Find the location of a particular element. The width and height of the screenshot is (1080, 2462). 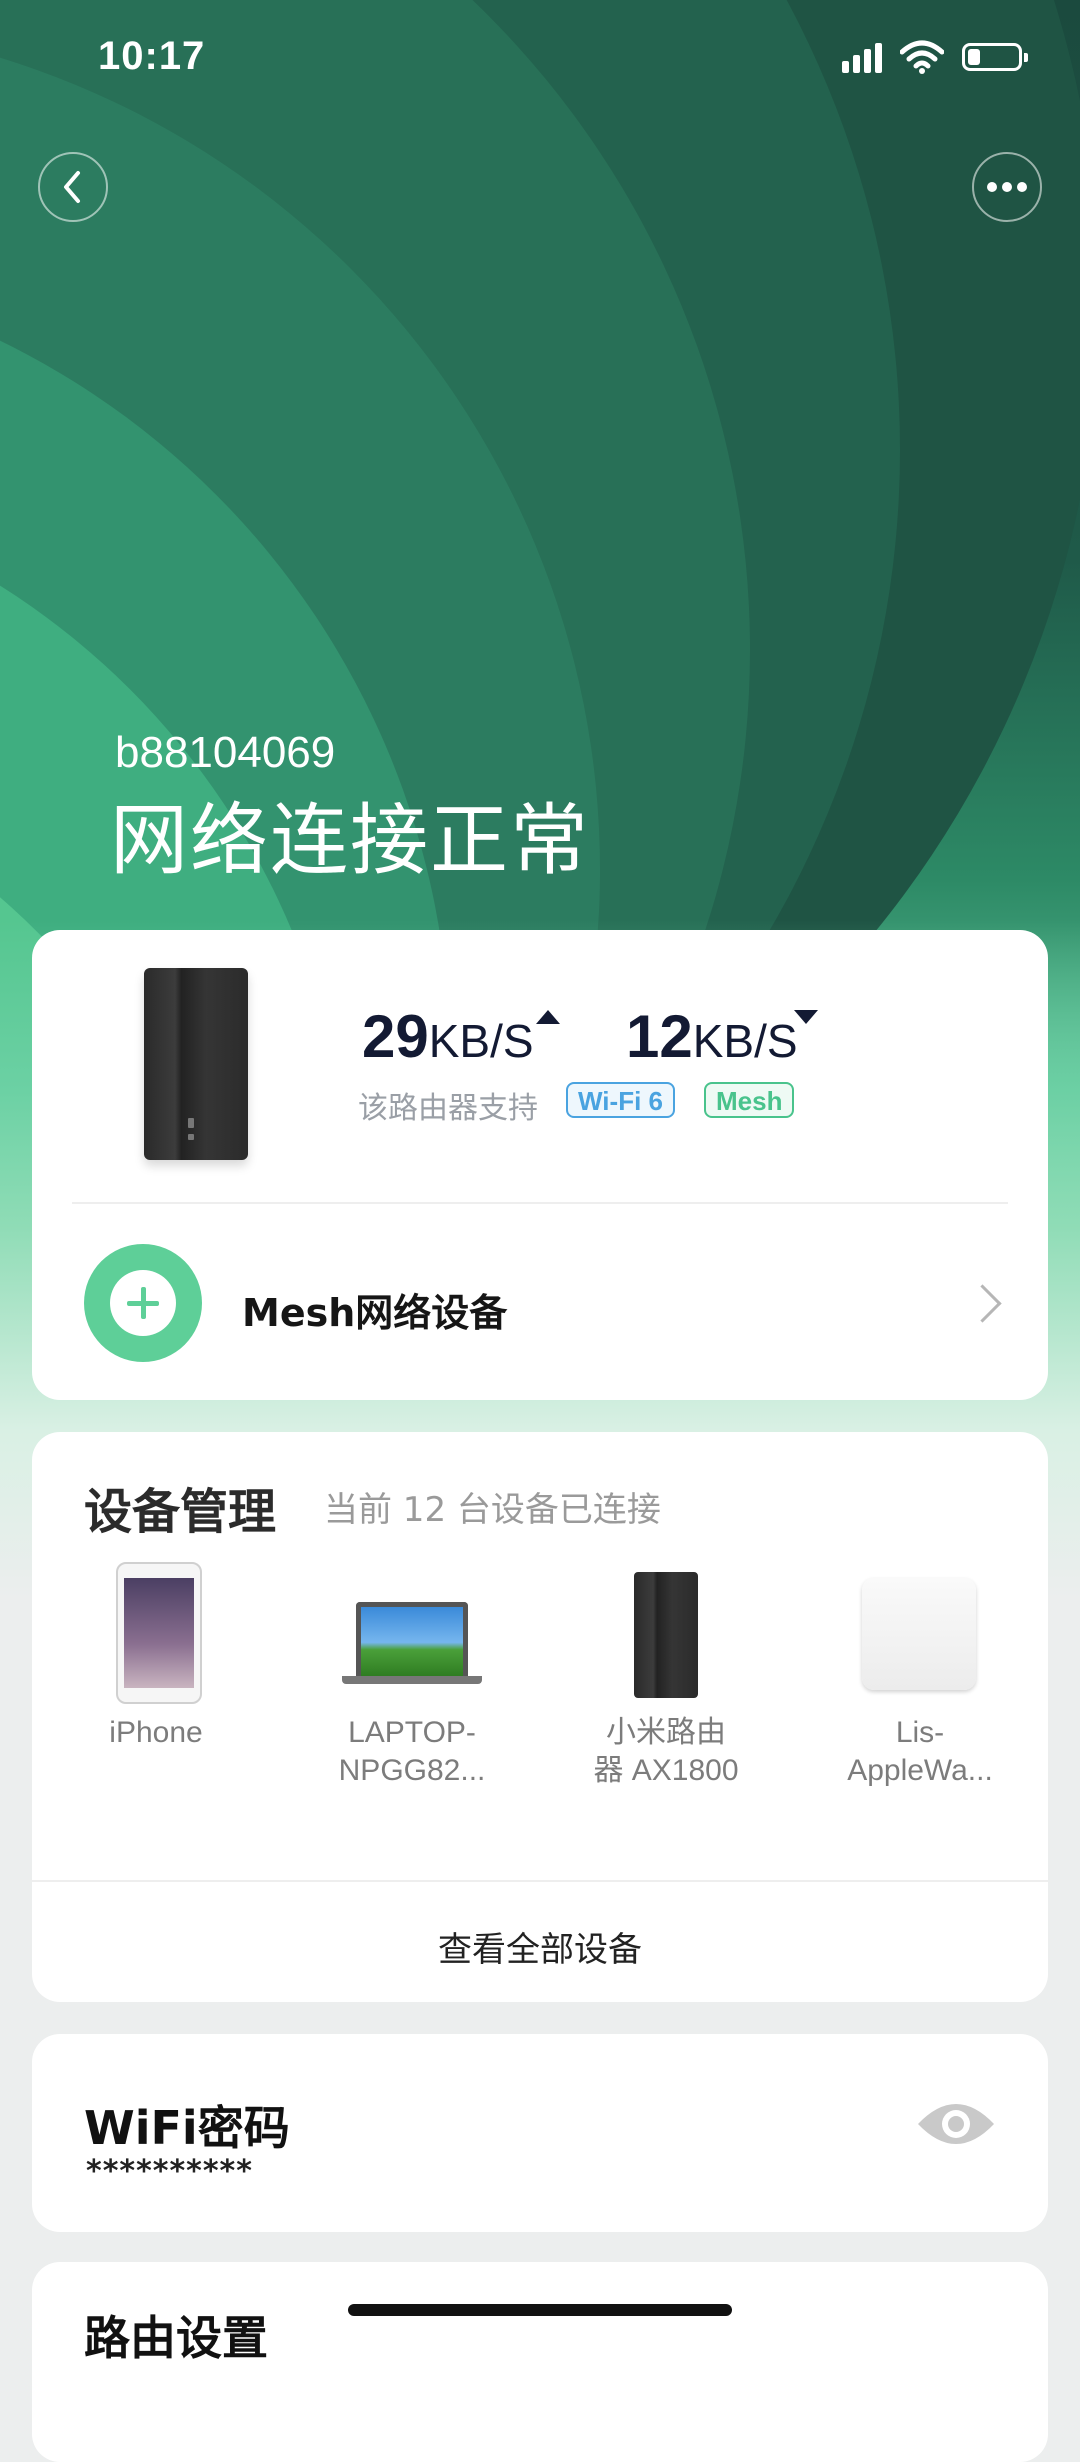

mesh-badge: Mesh is located at coordinates (749, 1100).